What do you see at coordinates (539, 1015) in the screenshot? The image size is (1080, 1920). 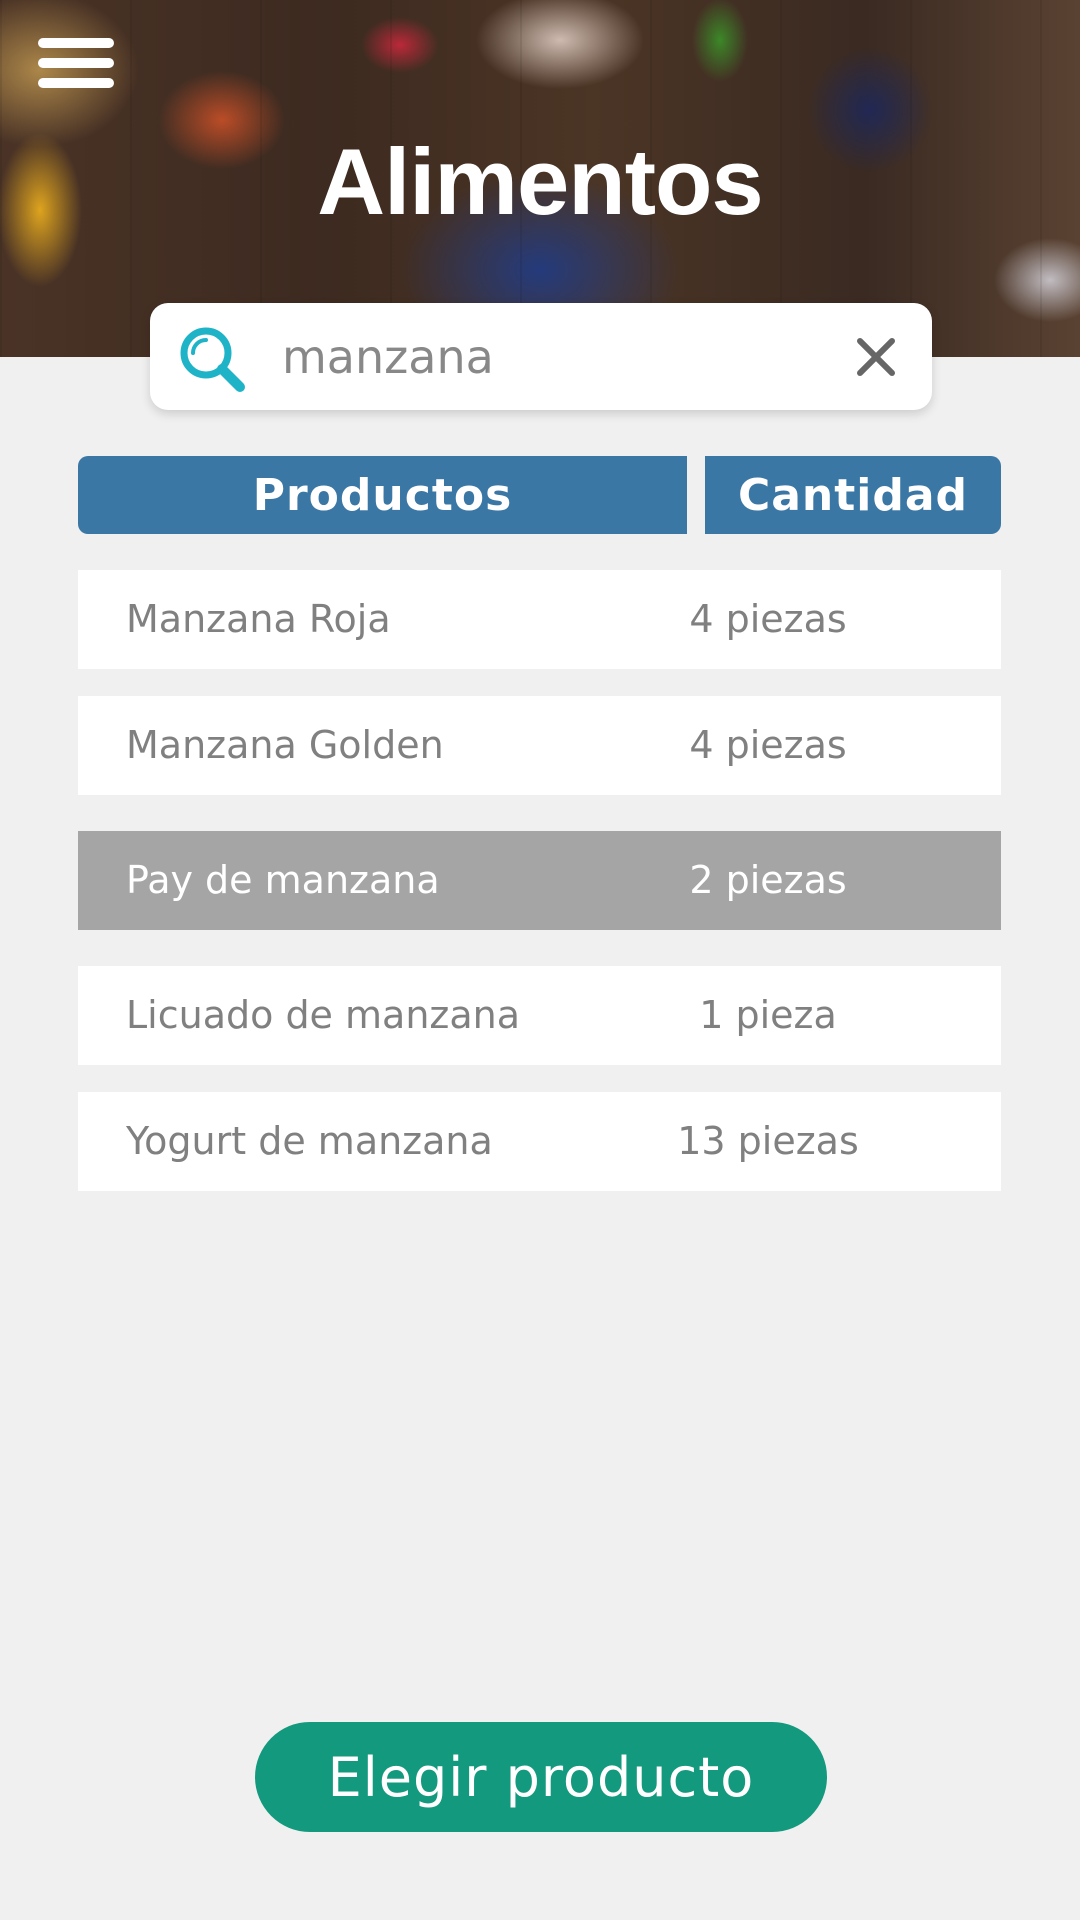 I see `table-row: Licuado de manzana 1 pieza` at bounding box center [539, 1015].